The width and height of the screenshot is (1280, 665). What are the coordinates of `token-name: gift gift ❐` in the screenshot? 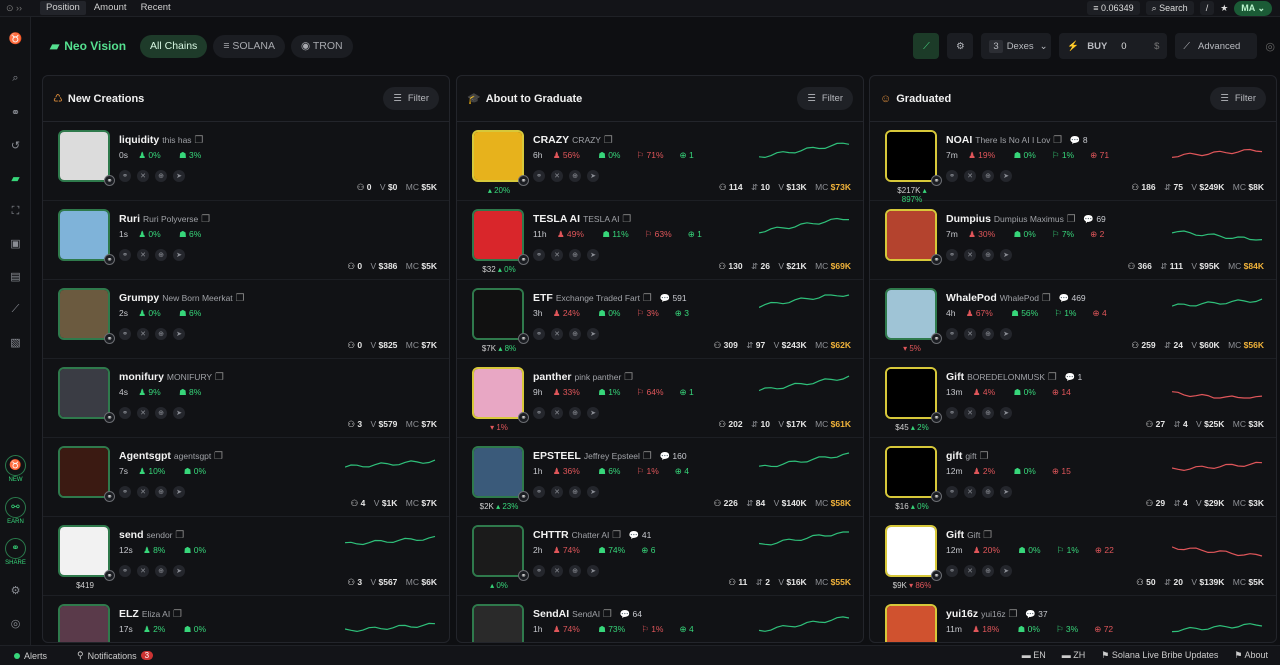 It's located at (967, 456).